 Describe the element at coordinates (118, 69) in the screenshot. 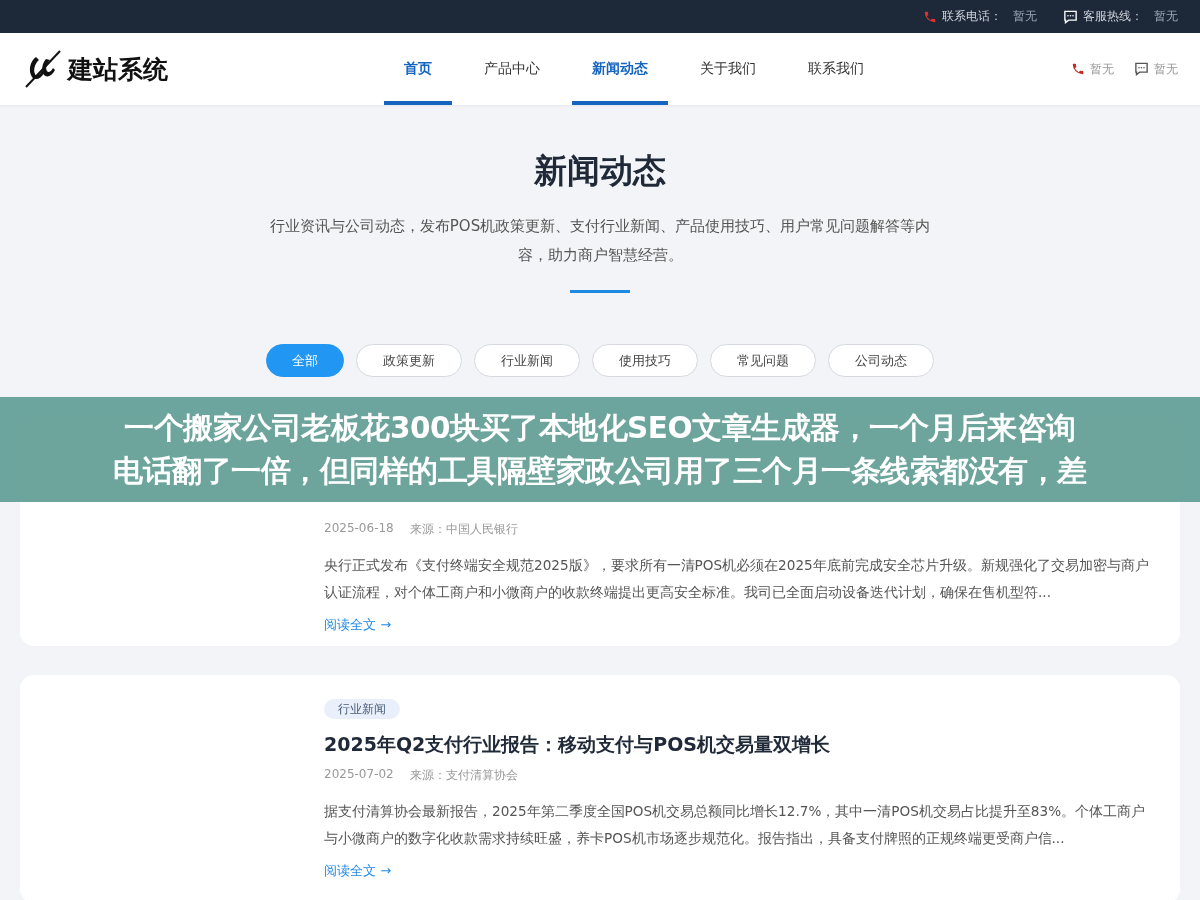

I see `logo-text: 建站系统` at that location.